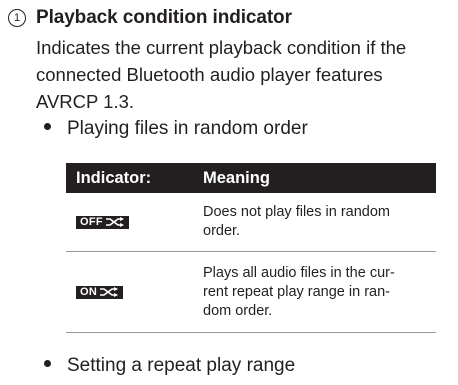 This screenshot has height=385, width=458. I want to click on bullet-text: Playing files in random order, so click(187, 128).